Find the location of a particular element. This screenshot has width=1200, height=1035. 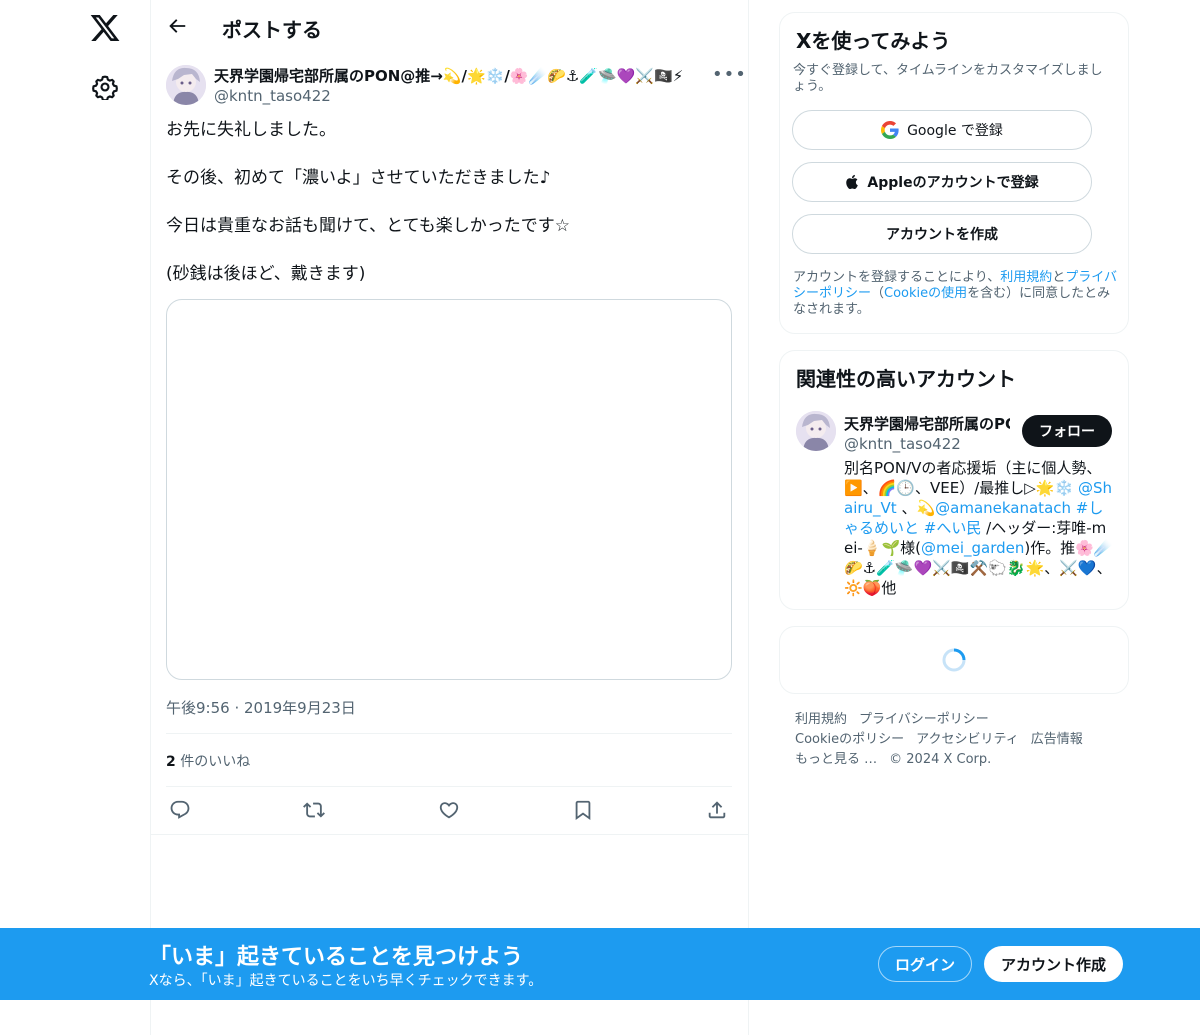

bio-text: 、💫 is located at coordinates (916, 508).